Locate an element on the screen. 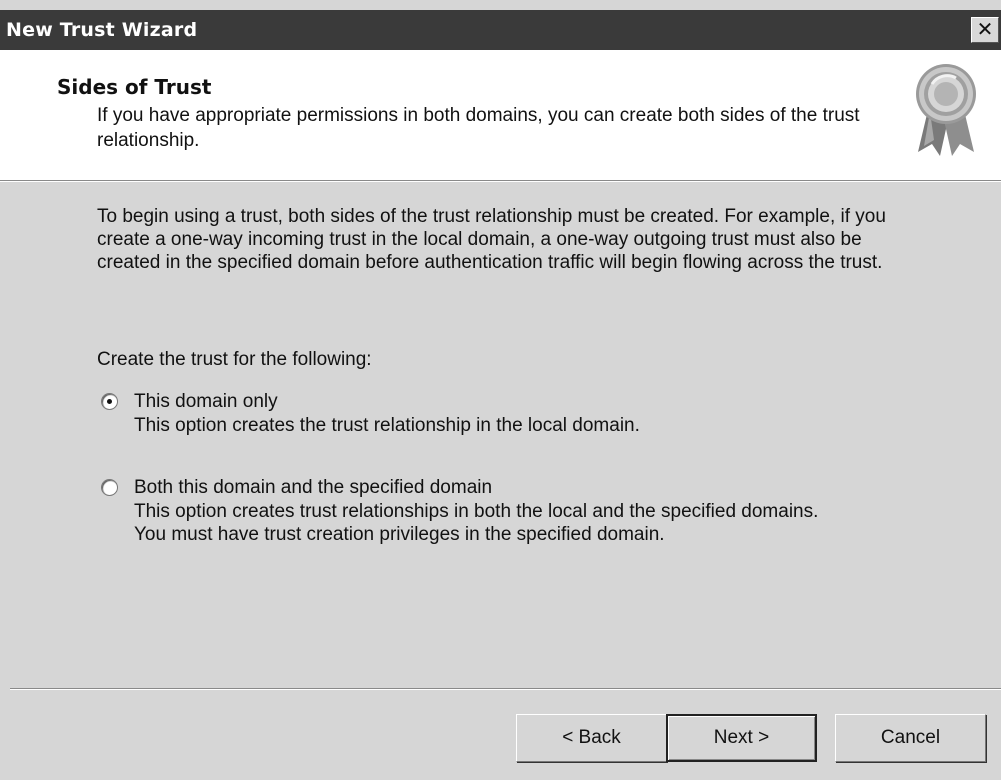  option-label: This domain only is located at coordinates (206, 401).